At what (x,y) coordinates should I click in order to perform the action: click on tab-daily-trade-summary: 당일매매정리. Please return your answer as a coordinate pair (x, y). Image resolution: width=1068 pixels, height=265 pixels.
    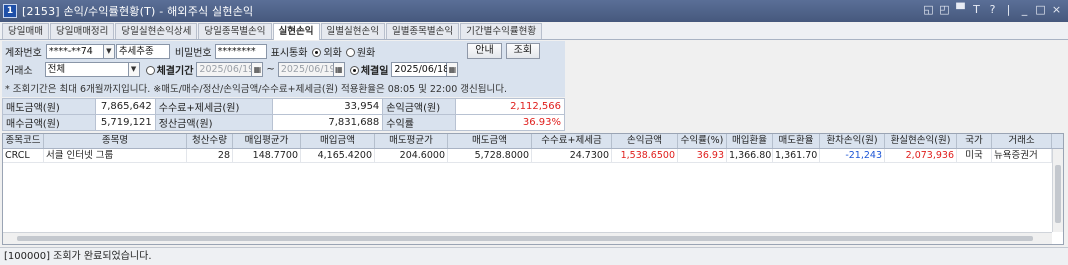
    Looking at the image, I should click on (82, 31).